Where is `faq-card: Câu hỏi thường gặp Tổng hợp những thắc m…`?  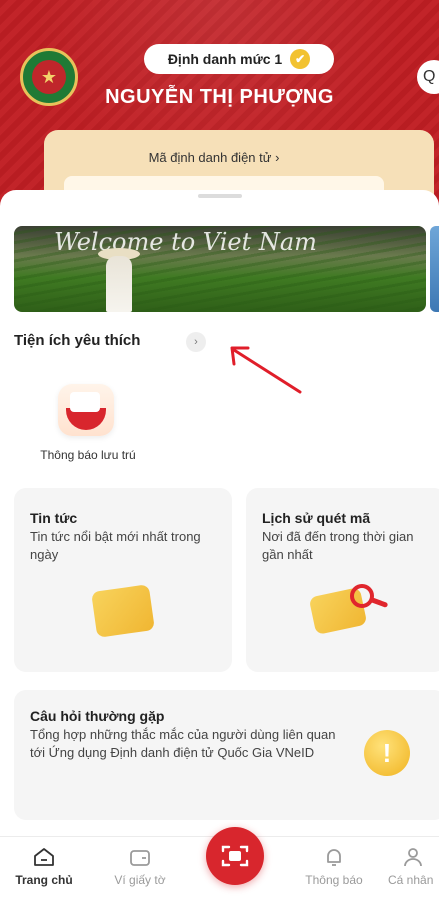
faq-card: Câu hỏi thường gặp Tổng hợp những thắc m… is located at coordinates (226, 755).